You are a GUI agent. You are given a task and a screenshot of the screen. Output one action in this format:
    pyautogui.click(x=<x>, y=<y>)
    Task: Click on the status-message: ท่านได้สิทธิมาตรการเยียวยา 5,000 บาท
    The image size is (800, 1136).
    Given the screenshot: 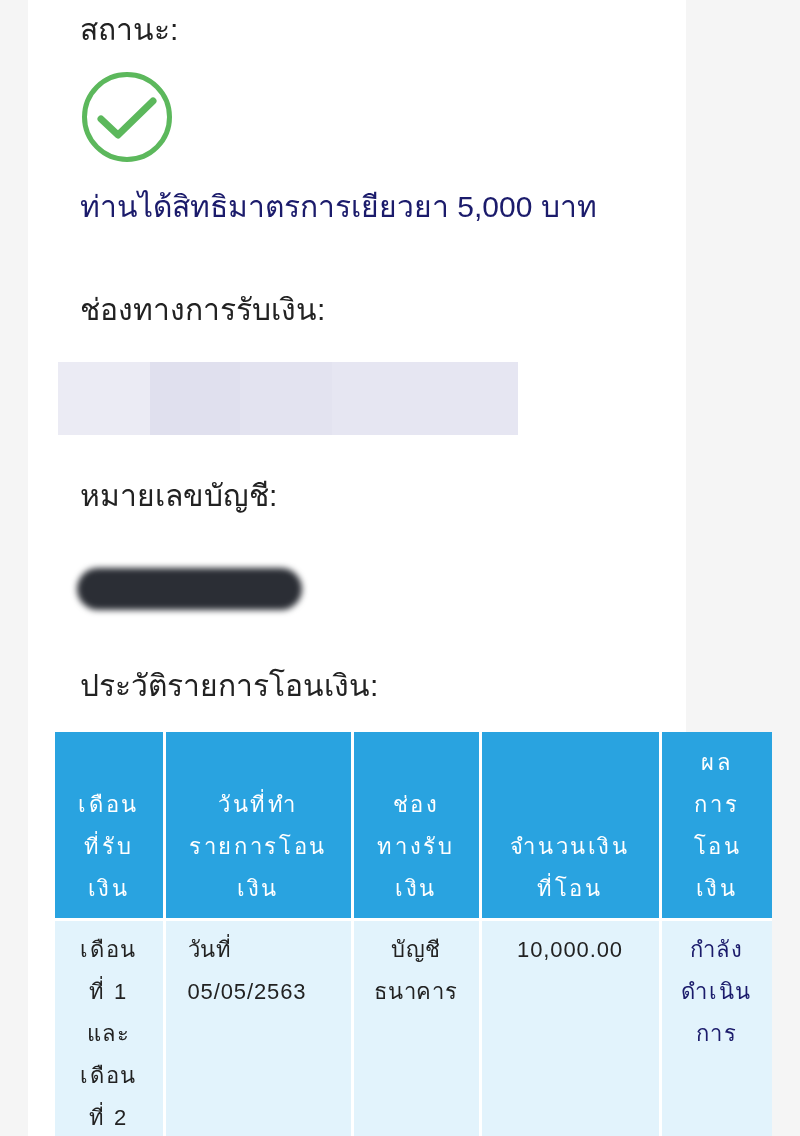 What is the action you would take?
    pyautogui.click(x=338, y=207)
    